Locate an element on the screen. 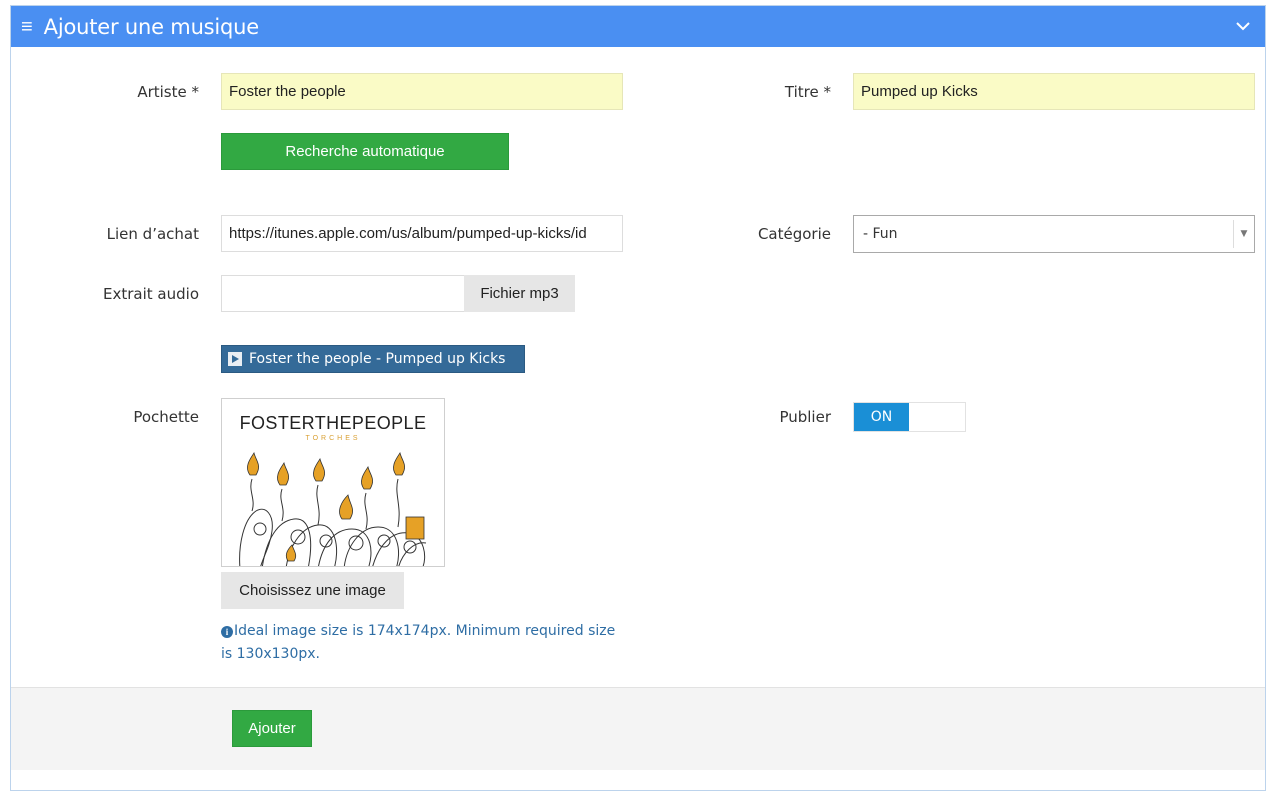  audio-label: Extrait audio is located at coordinates (151, 294).